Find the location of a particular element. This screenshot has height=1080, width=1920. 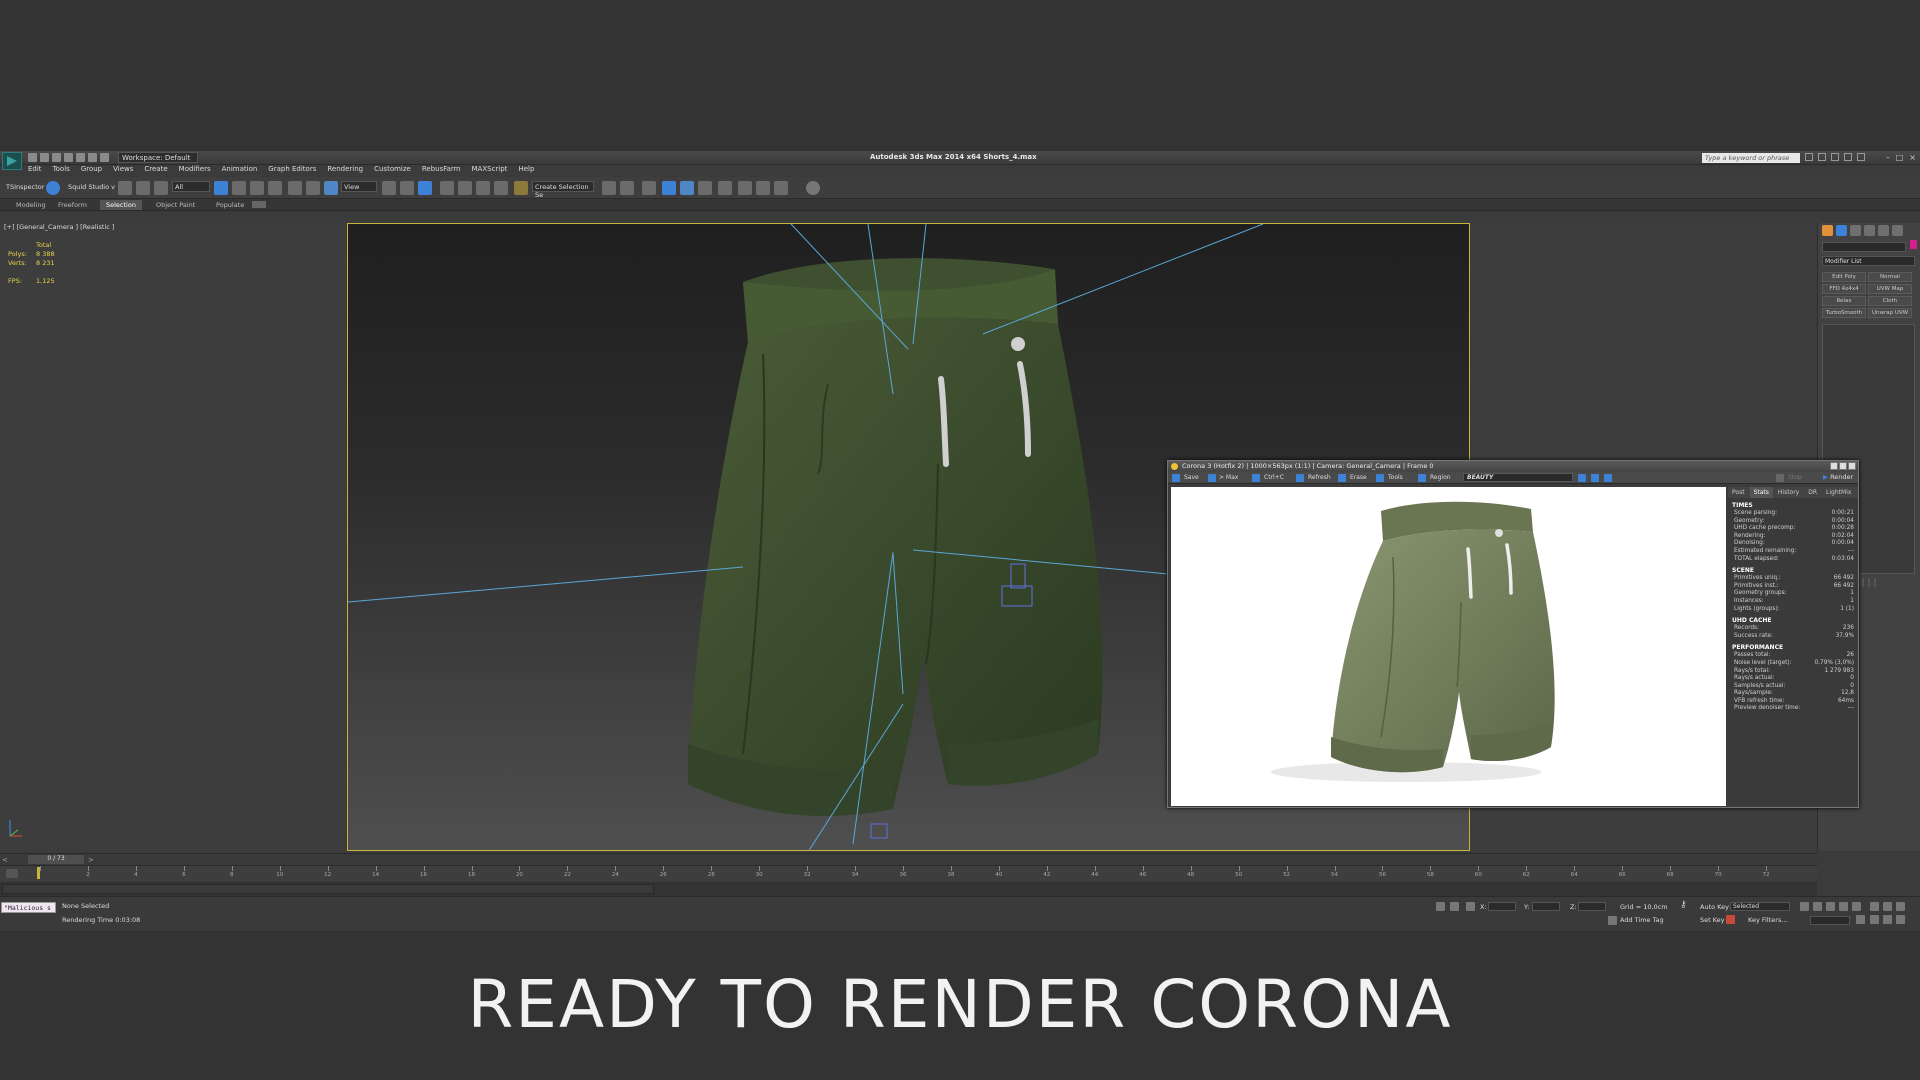

camera-gizmo-icon is located at coordinates (879, 831).